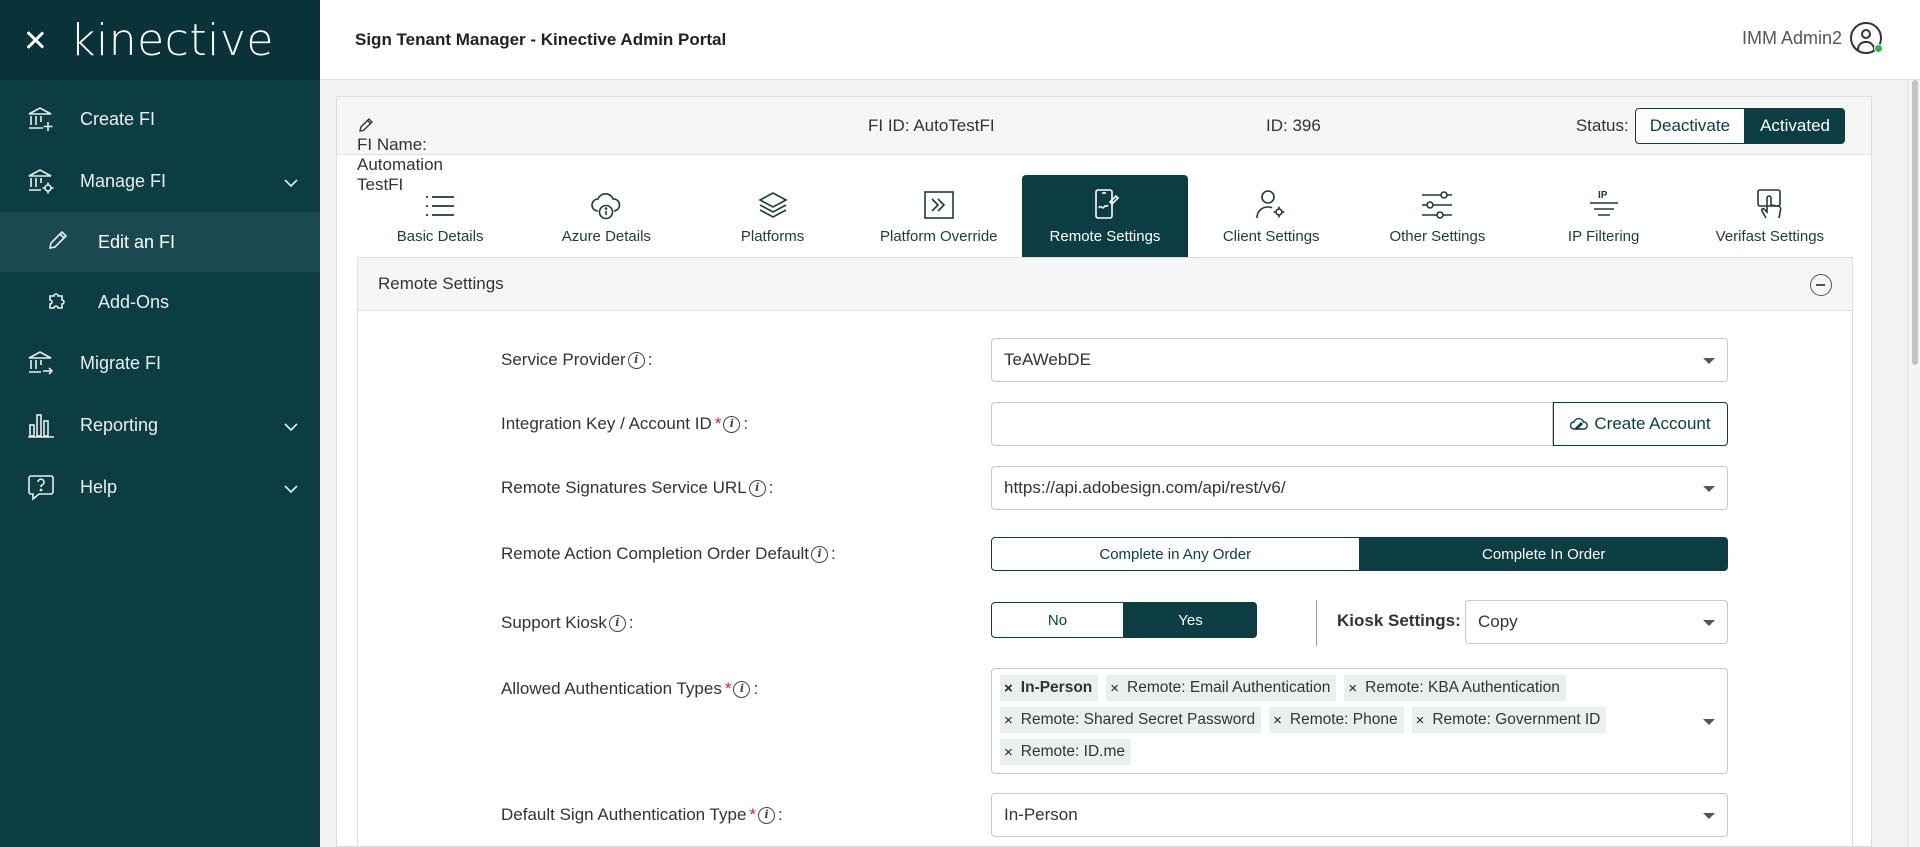 The image size is (1920, 847). Describe the element at coordinates (1359, 488) in the screenshot. I see `service-url-select: https://api.adobesign.com/api/rest/v6/` at that location.